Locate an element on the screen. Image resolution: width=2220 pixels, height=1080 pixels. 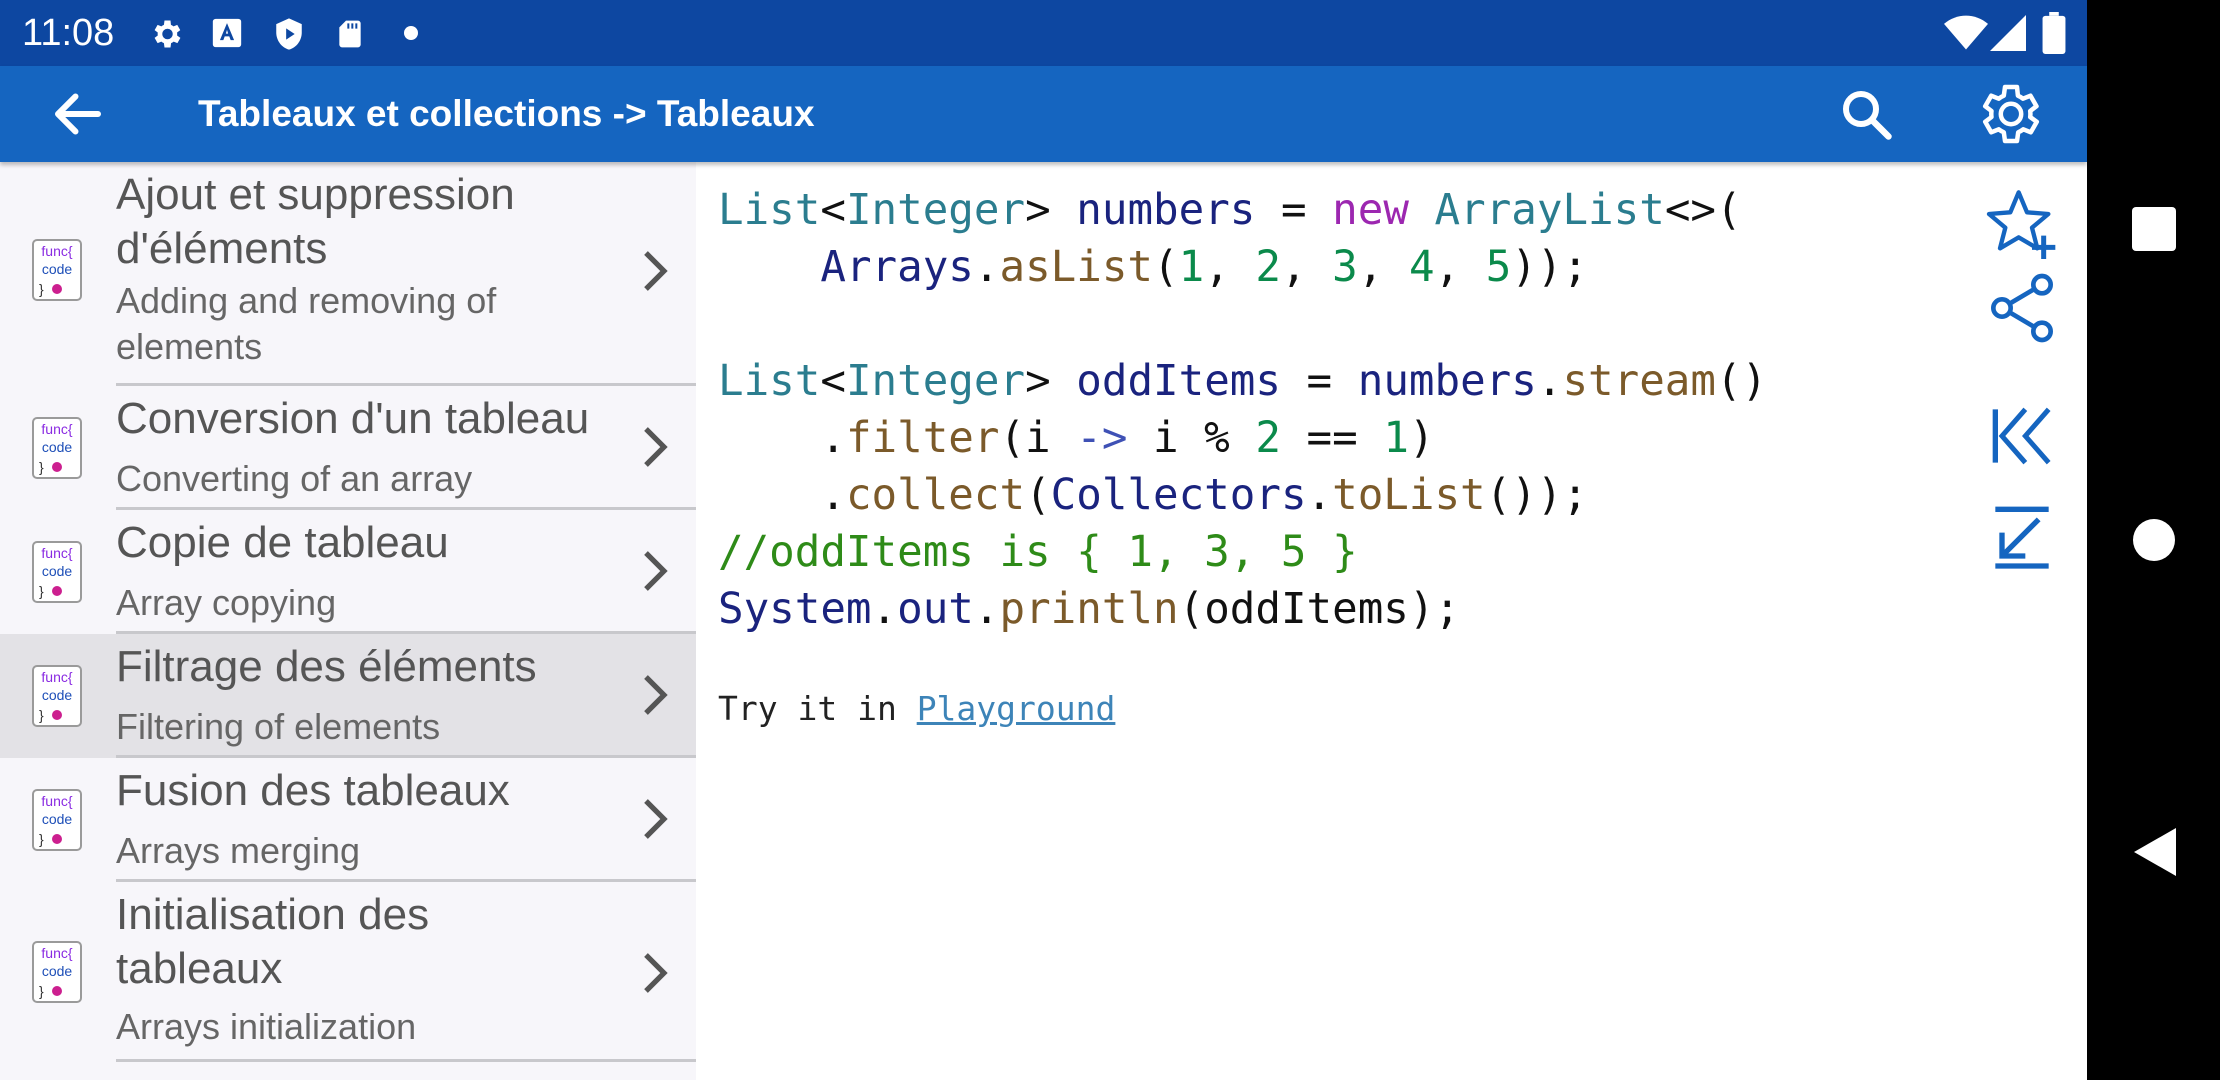
code-line-2: Arrays.asList(1, 2, 3, 4, 5)); is located at coordinates (1204, 267).